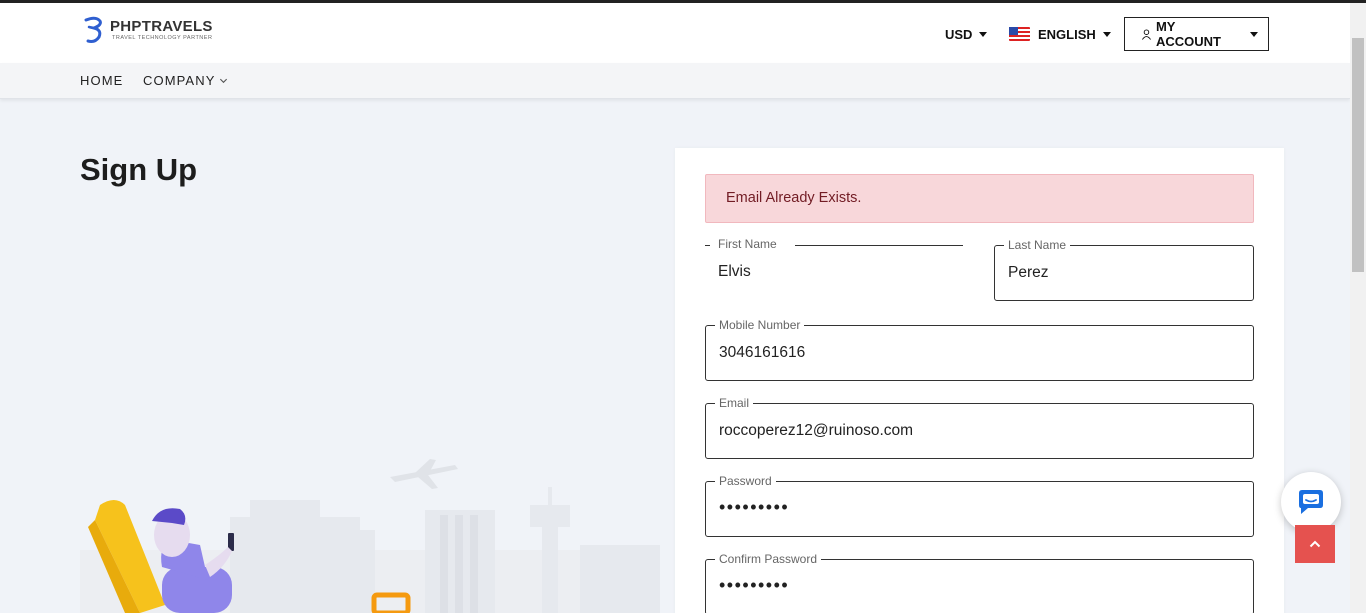 The height and width of the screenshot is (613, 1366). Describe the element at coordinates (762, 352) in the screenshot. I see `mobile-number-value: 3046161616` at that location.